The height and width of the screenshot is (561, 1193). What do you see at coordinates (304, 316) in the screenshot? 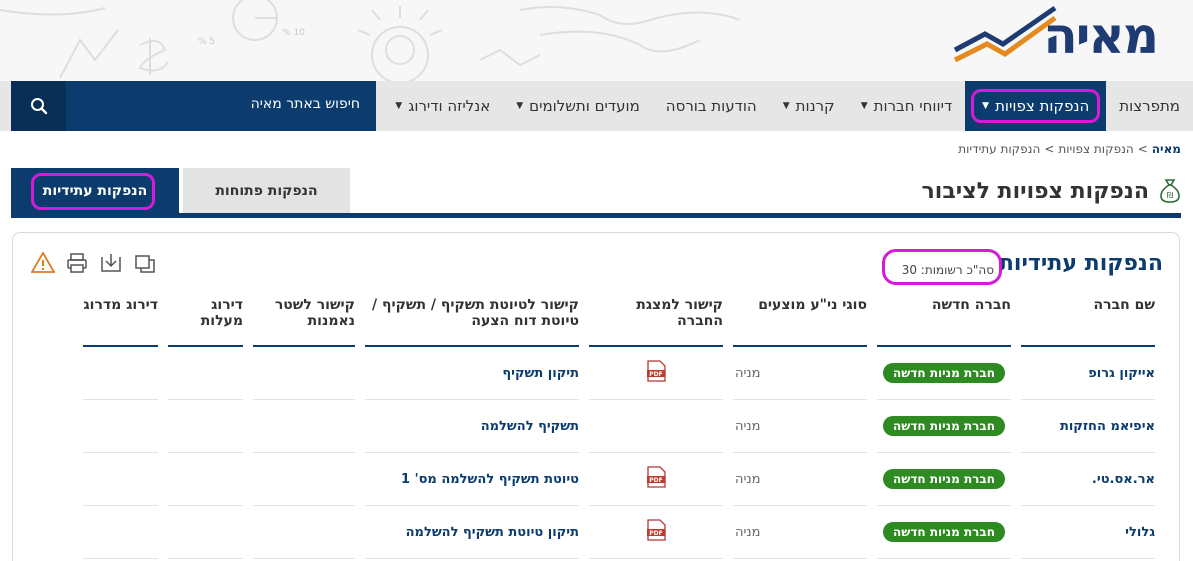
I see `col-header-trust-deed-link: קישור לשטר נאמנות` at bounding box center [304, 316].